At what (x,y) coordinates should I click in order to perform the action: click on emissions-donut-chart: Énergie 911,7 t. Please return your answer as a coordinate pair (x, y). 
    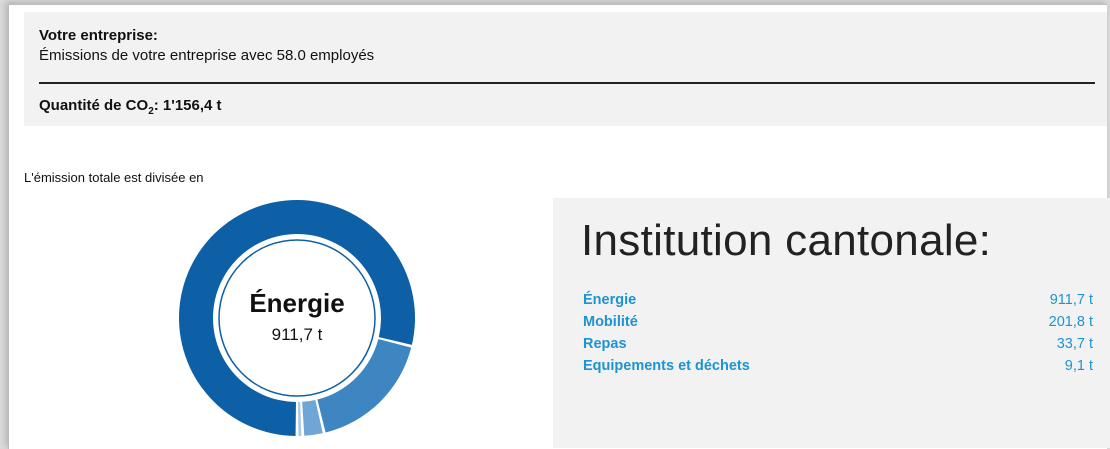
    Looking at the image, I should click on (297, 318).